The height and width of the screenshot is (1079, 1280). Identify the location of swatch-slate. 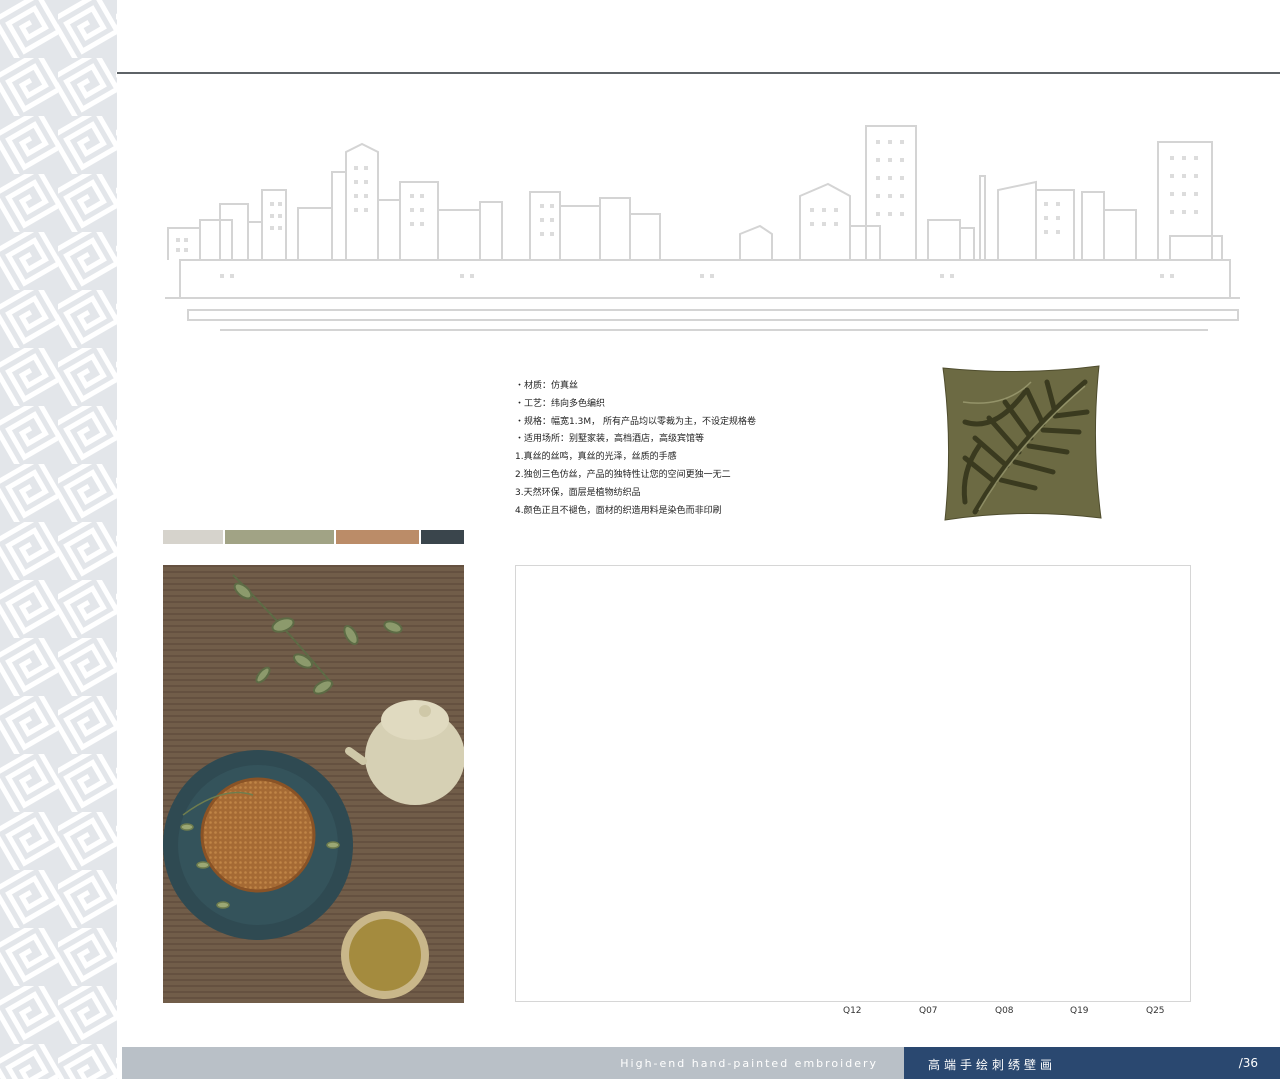
(442, 537).